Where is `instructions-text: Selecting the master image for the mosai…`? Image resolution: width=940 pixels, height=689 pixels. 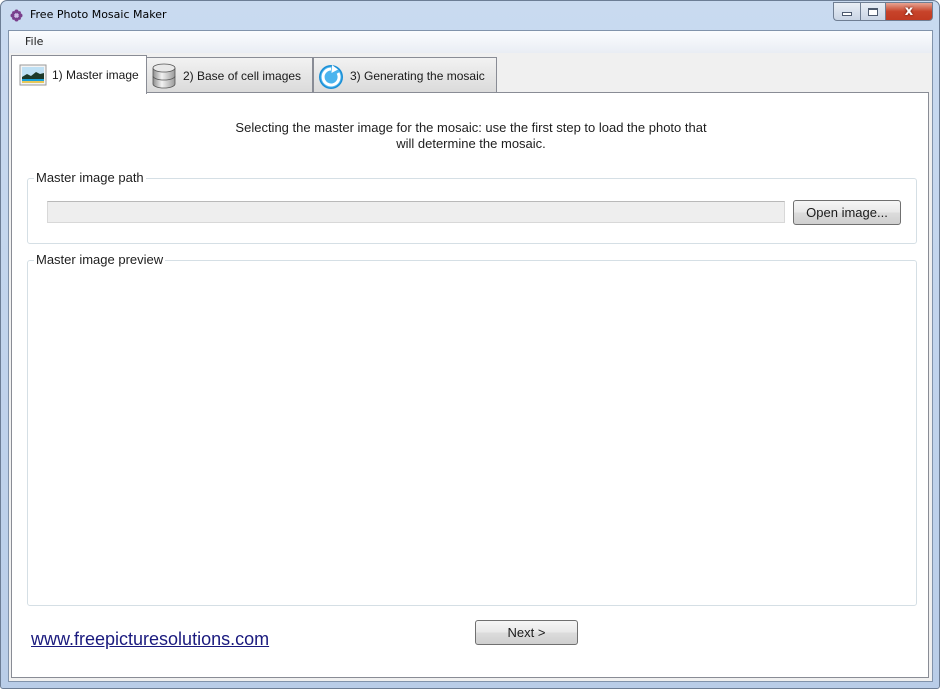
instructions-text: Selecting the master image for the mosai… is located at coordinates (471, 136).